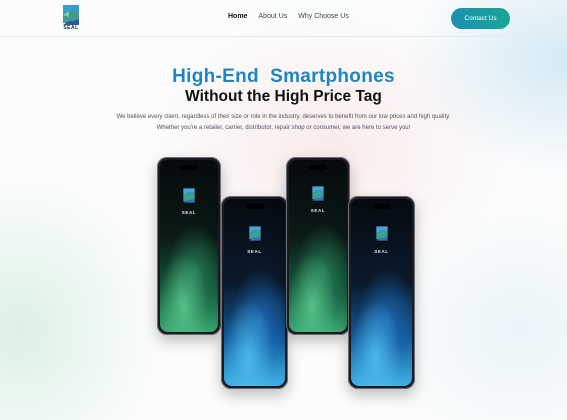 This screenshot has height=420, width=567. I want to click on hero-title-primary: High-End Smartphones, so click(283, 76).